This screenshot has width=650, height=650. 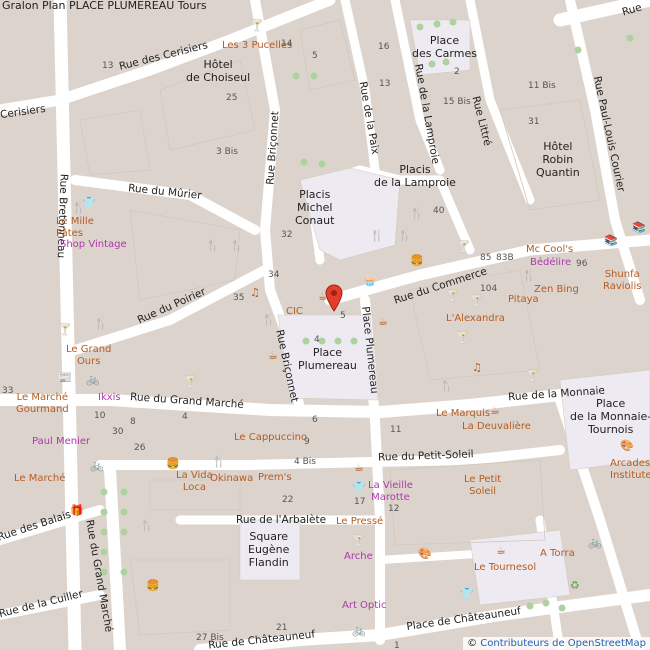 What do you see at coordinates (153, 585) in the screenshot?
I see `fastfood-icon: 🍔` at bounding box center [153, 585].